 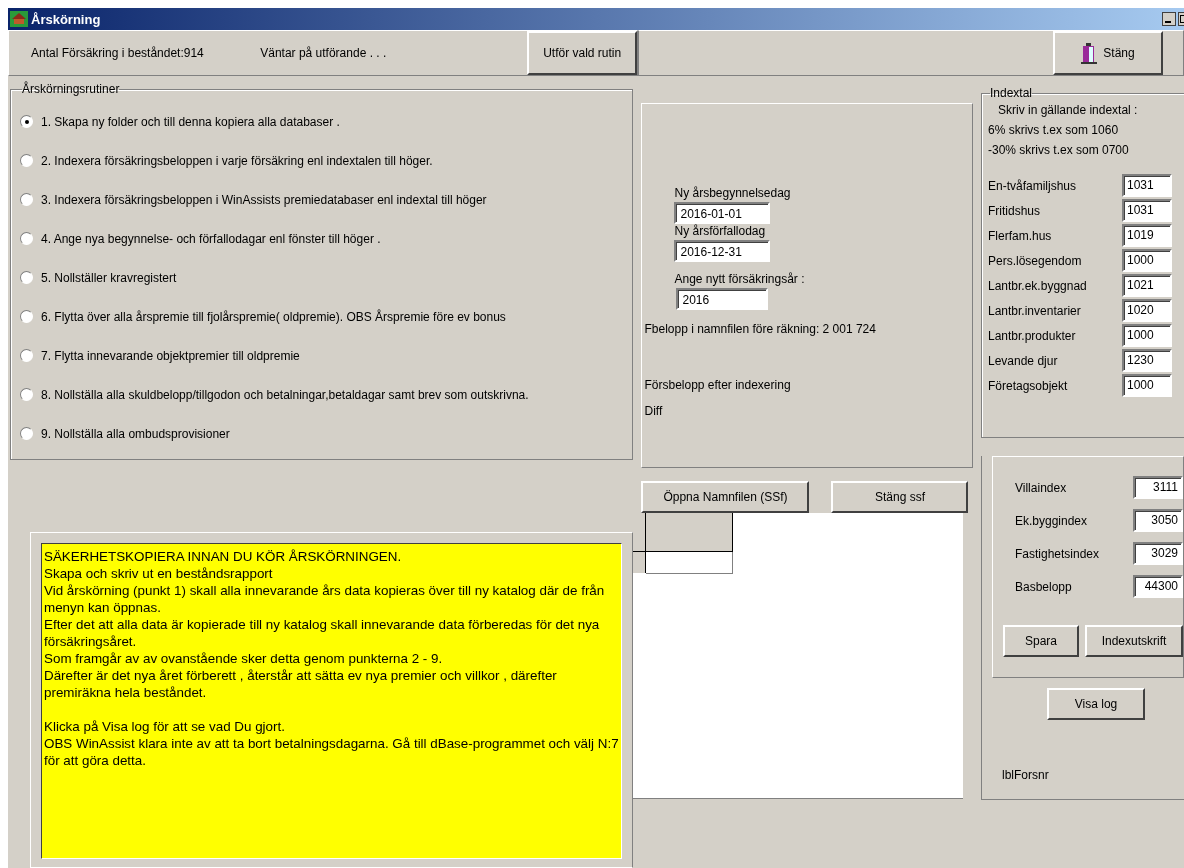 What do you see at coordinates (722, 251) in the screenshot?
I see `input-field: 2016-12-31` at bounding box center [722, 251].